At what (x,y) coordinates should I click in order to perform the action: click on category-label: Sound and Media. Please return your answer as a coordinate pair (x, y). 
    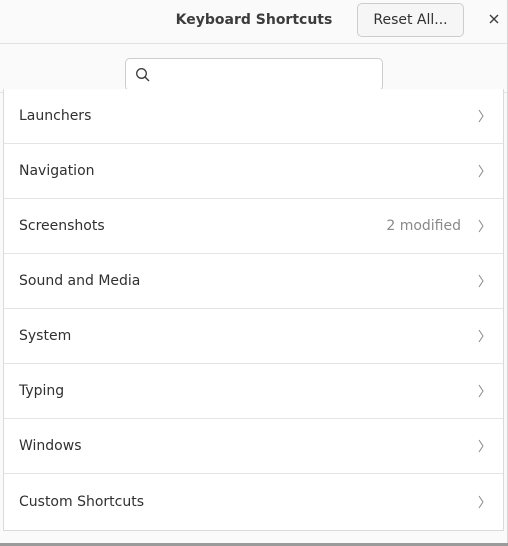
    Looking at the image, I should click on (80, 281).